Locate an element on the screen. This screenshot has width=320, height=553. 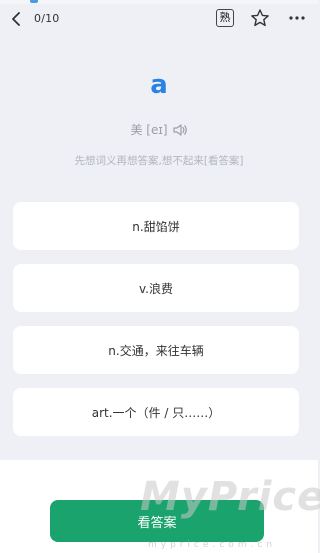
word-headword: a is located at coordinates (159, 85).